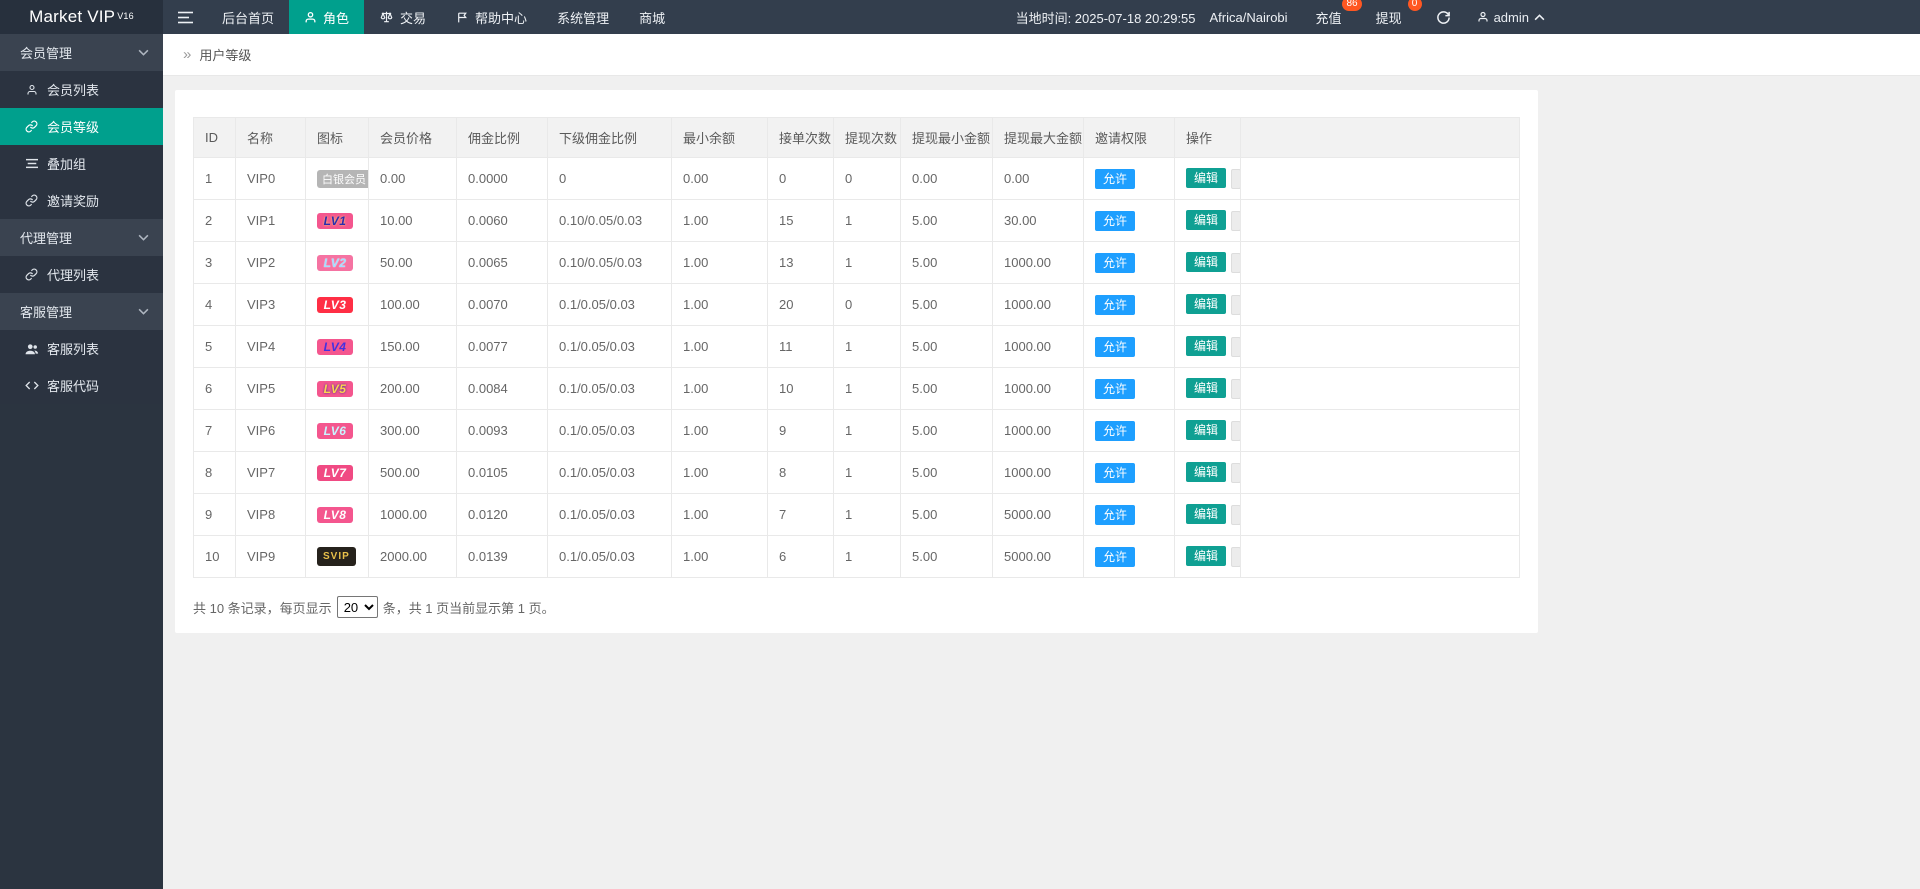 This screenshot has width=1920, height=889. I want to click on cell-name: VIP8, so click(270, 514).